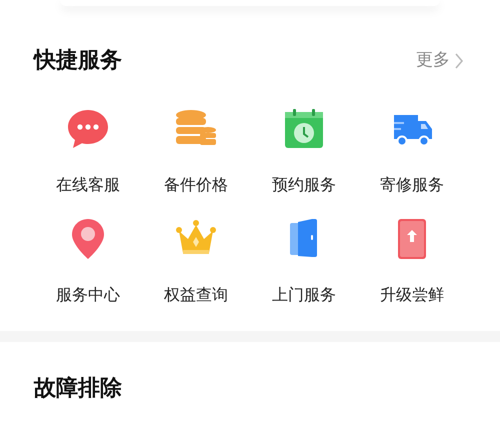 The height and width of the screenshot is (439, 500). I want to click on service-item: 备件价格, so click(196, 152).